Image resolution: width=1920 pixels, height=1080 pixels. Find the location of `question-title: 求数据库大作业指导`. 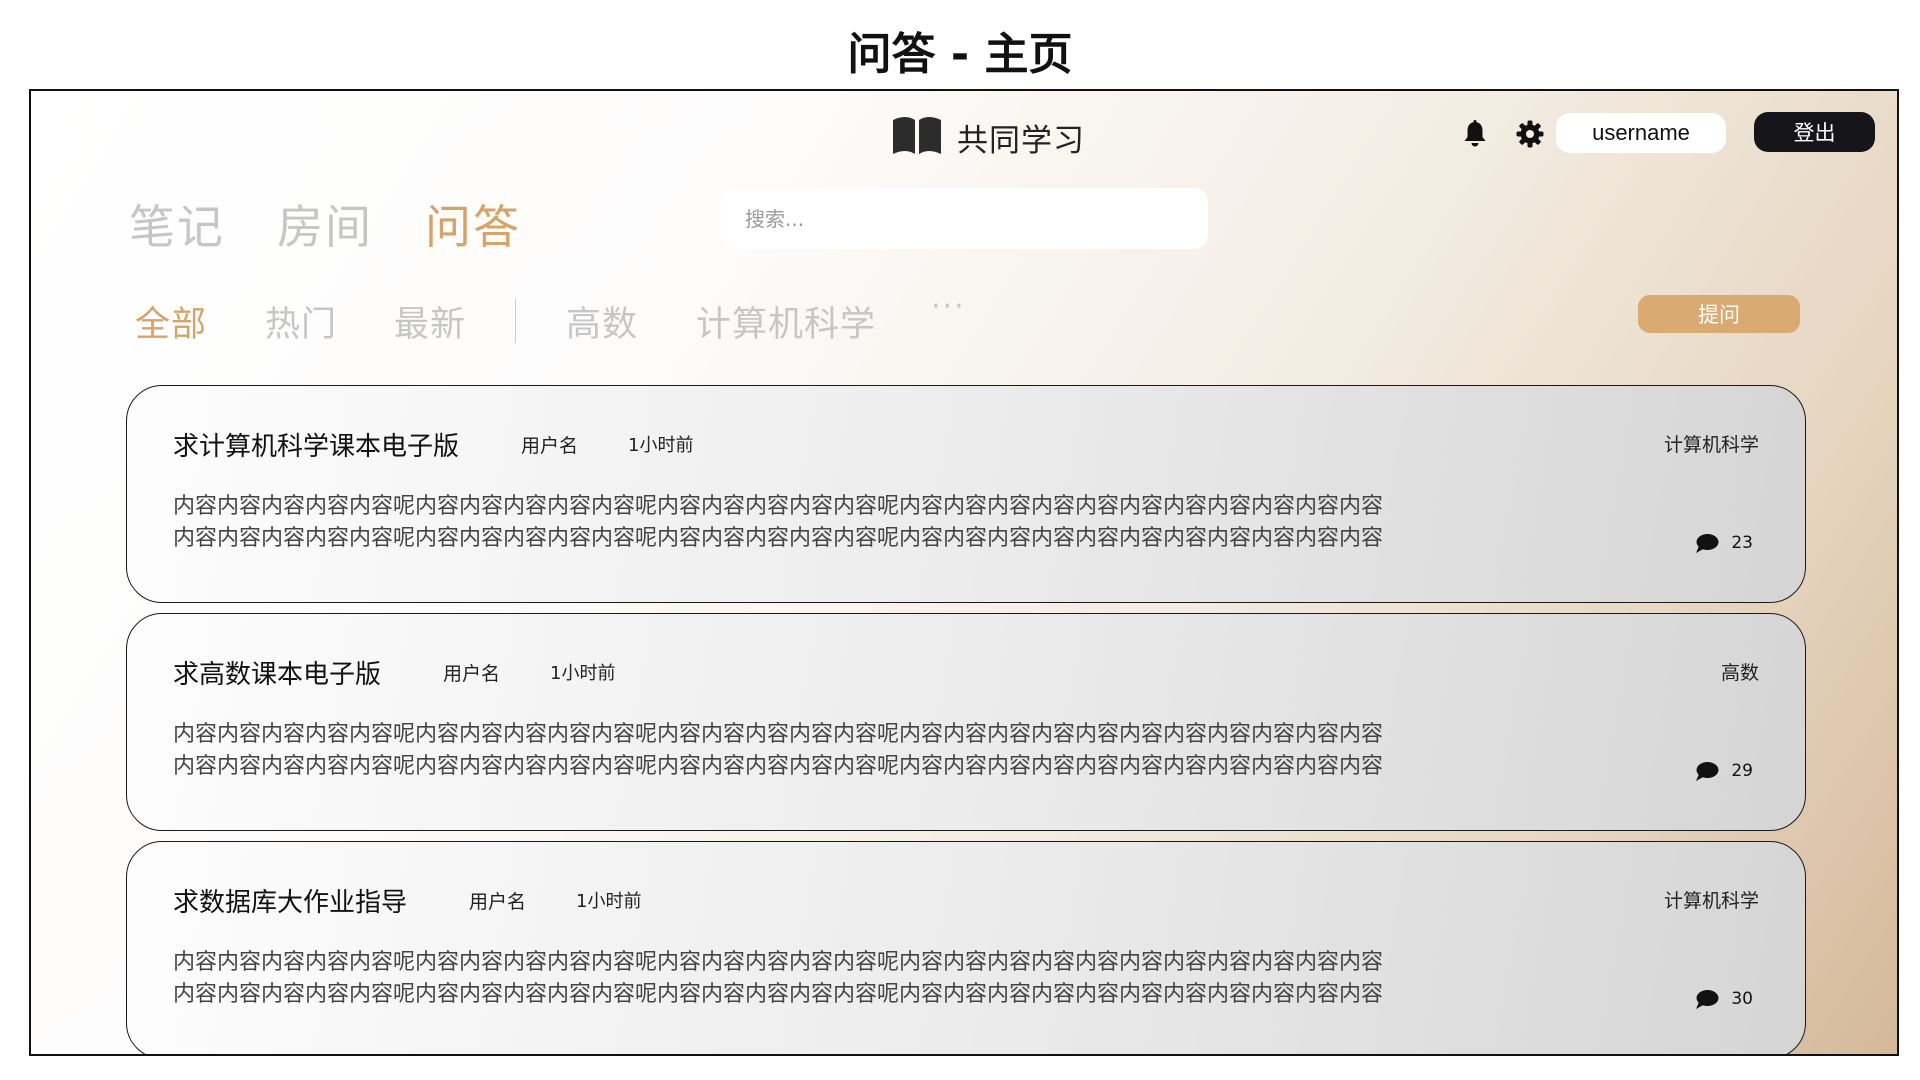

question-title: 求数据库大作业指导 is located at coordinates (290, 902).